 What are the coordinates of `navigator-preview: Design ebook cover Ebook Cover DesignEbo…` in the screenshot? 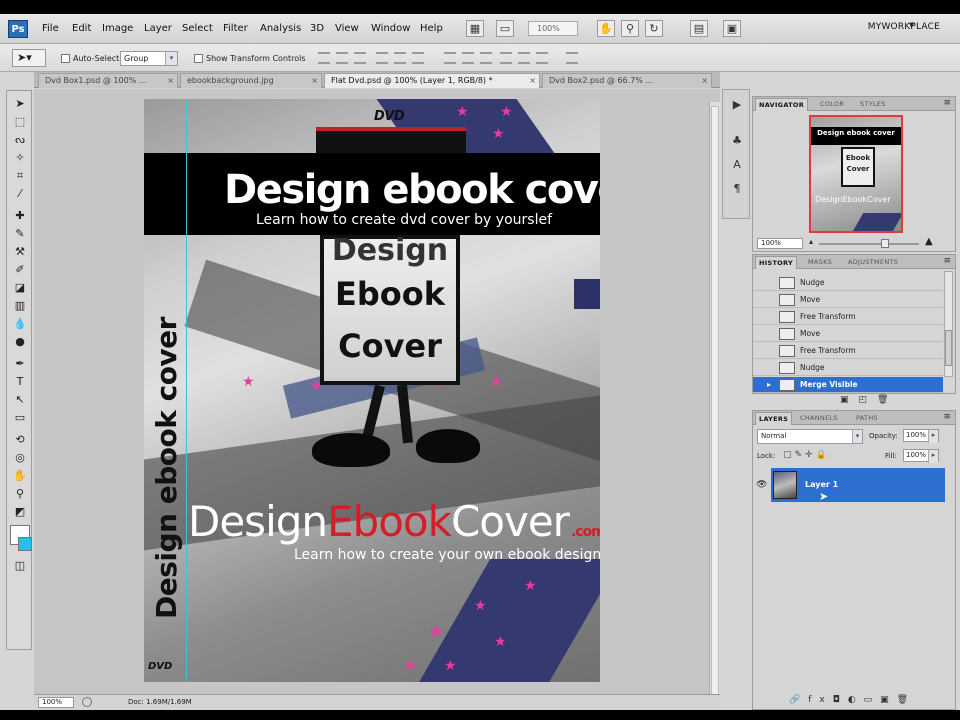 It's located at (856, 174).